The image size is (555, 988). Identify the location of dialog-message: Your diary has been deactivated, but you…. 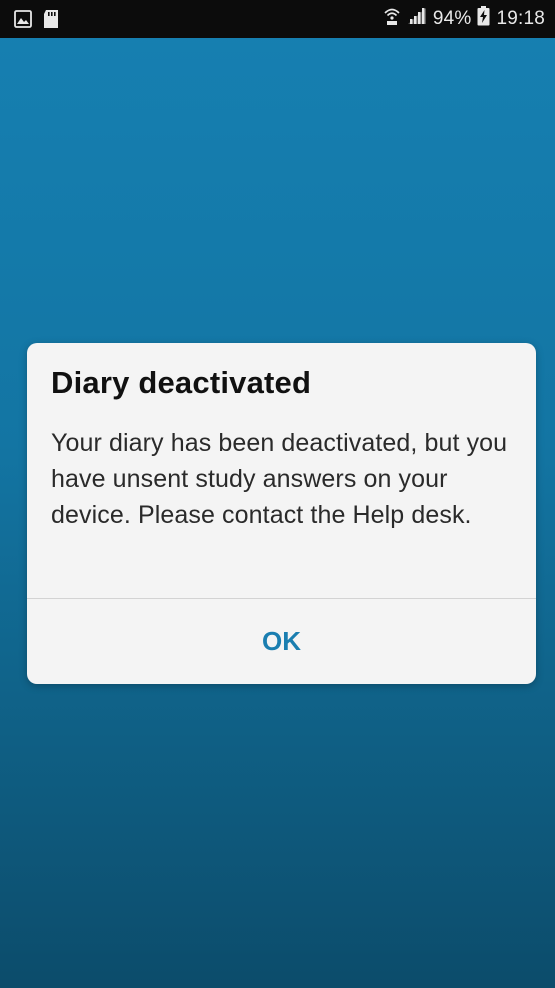
(279, 479).